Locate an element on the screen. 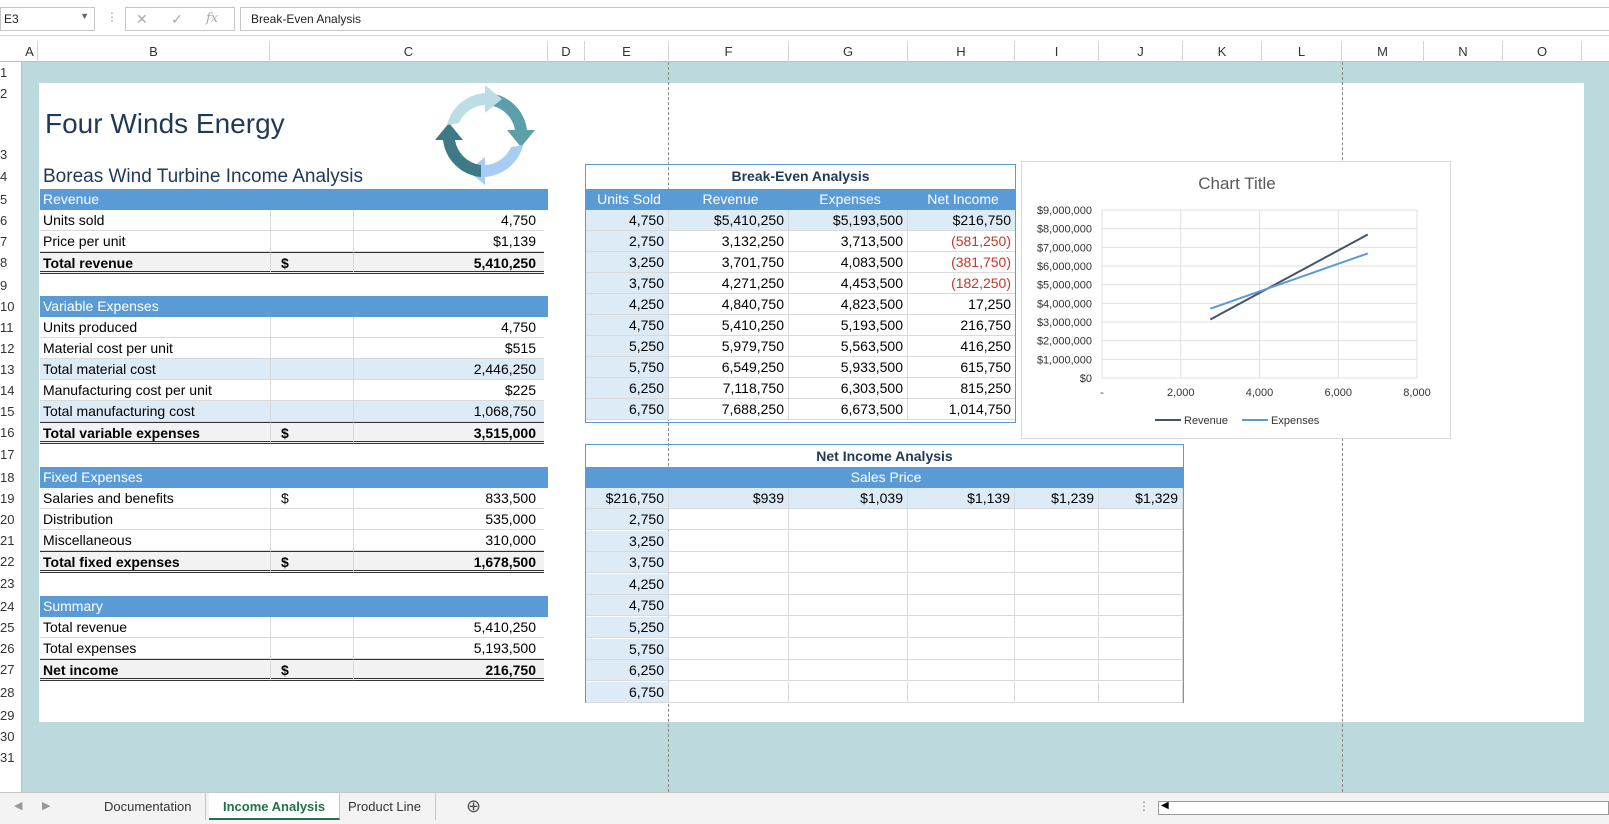 The image size is (1609, 824). break-even-cell: 6,250 is located at coordinates (627, 388).